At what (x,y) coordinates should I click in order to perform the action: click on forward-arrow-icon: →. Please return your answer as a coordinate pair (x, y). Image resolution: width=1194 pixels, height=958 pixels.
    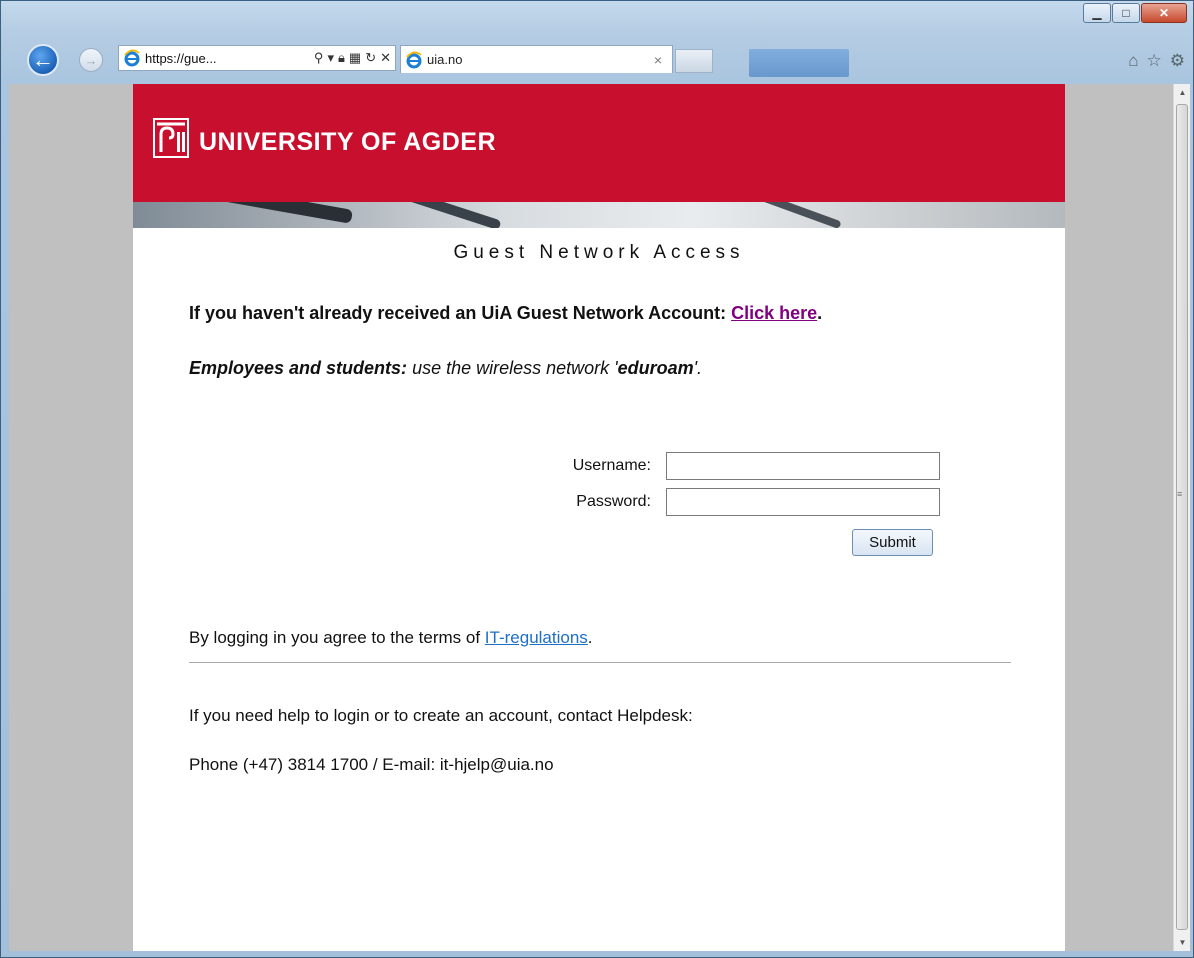
    Looking at the image, I should click on (91, 60).